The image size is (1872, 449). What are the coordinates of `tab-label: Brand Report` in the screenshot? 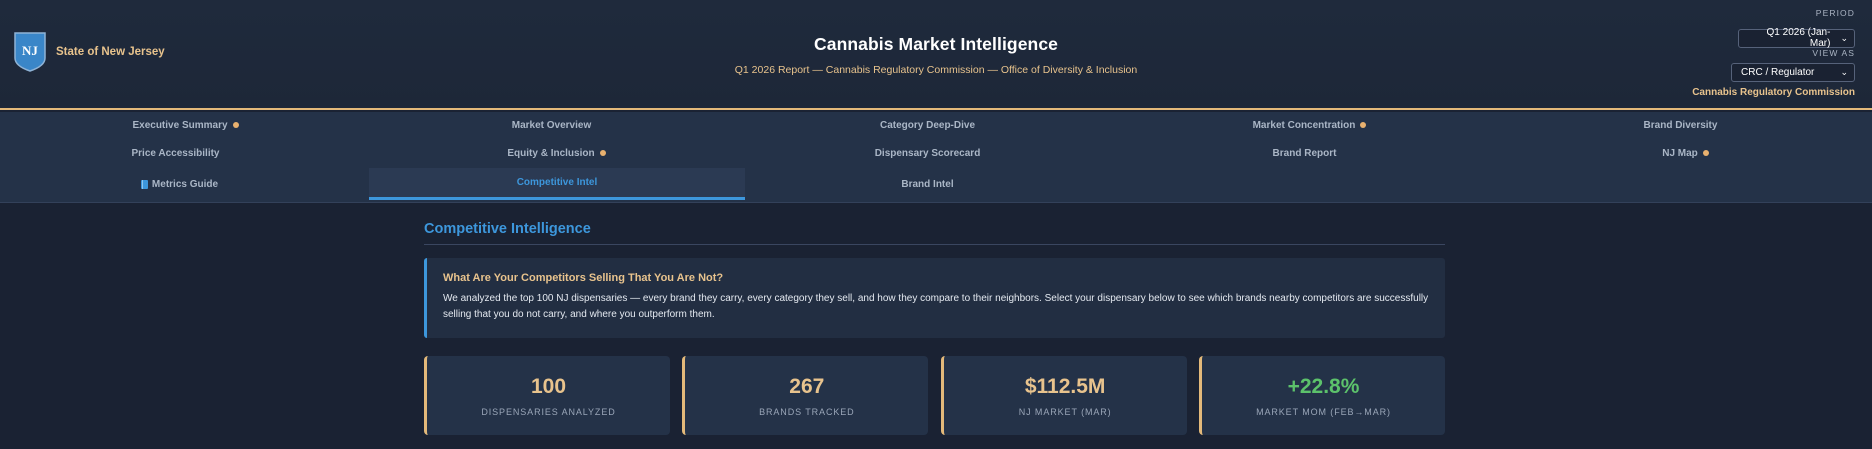 It's located at (1304, 153).